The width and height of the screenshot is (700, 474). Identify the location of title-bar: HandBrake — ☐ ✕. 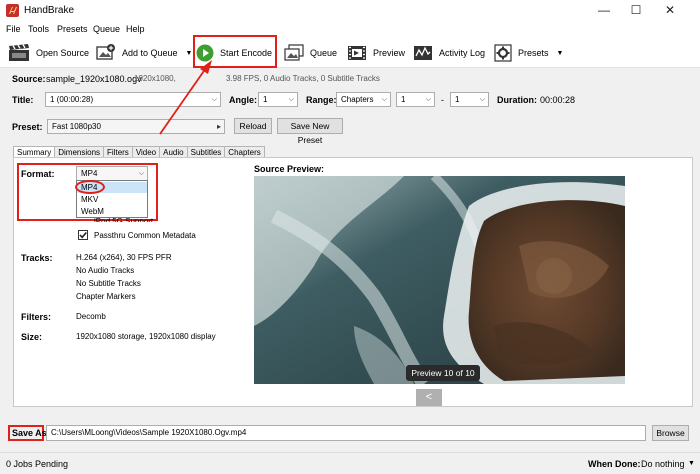
(350, 11).